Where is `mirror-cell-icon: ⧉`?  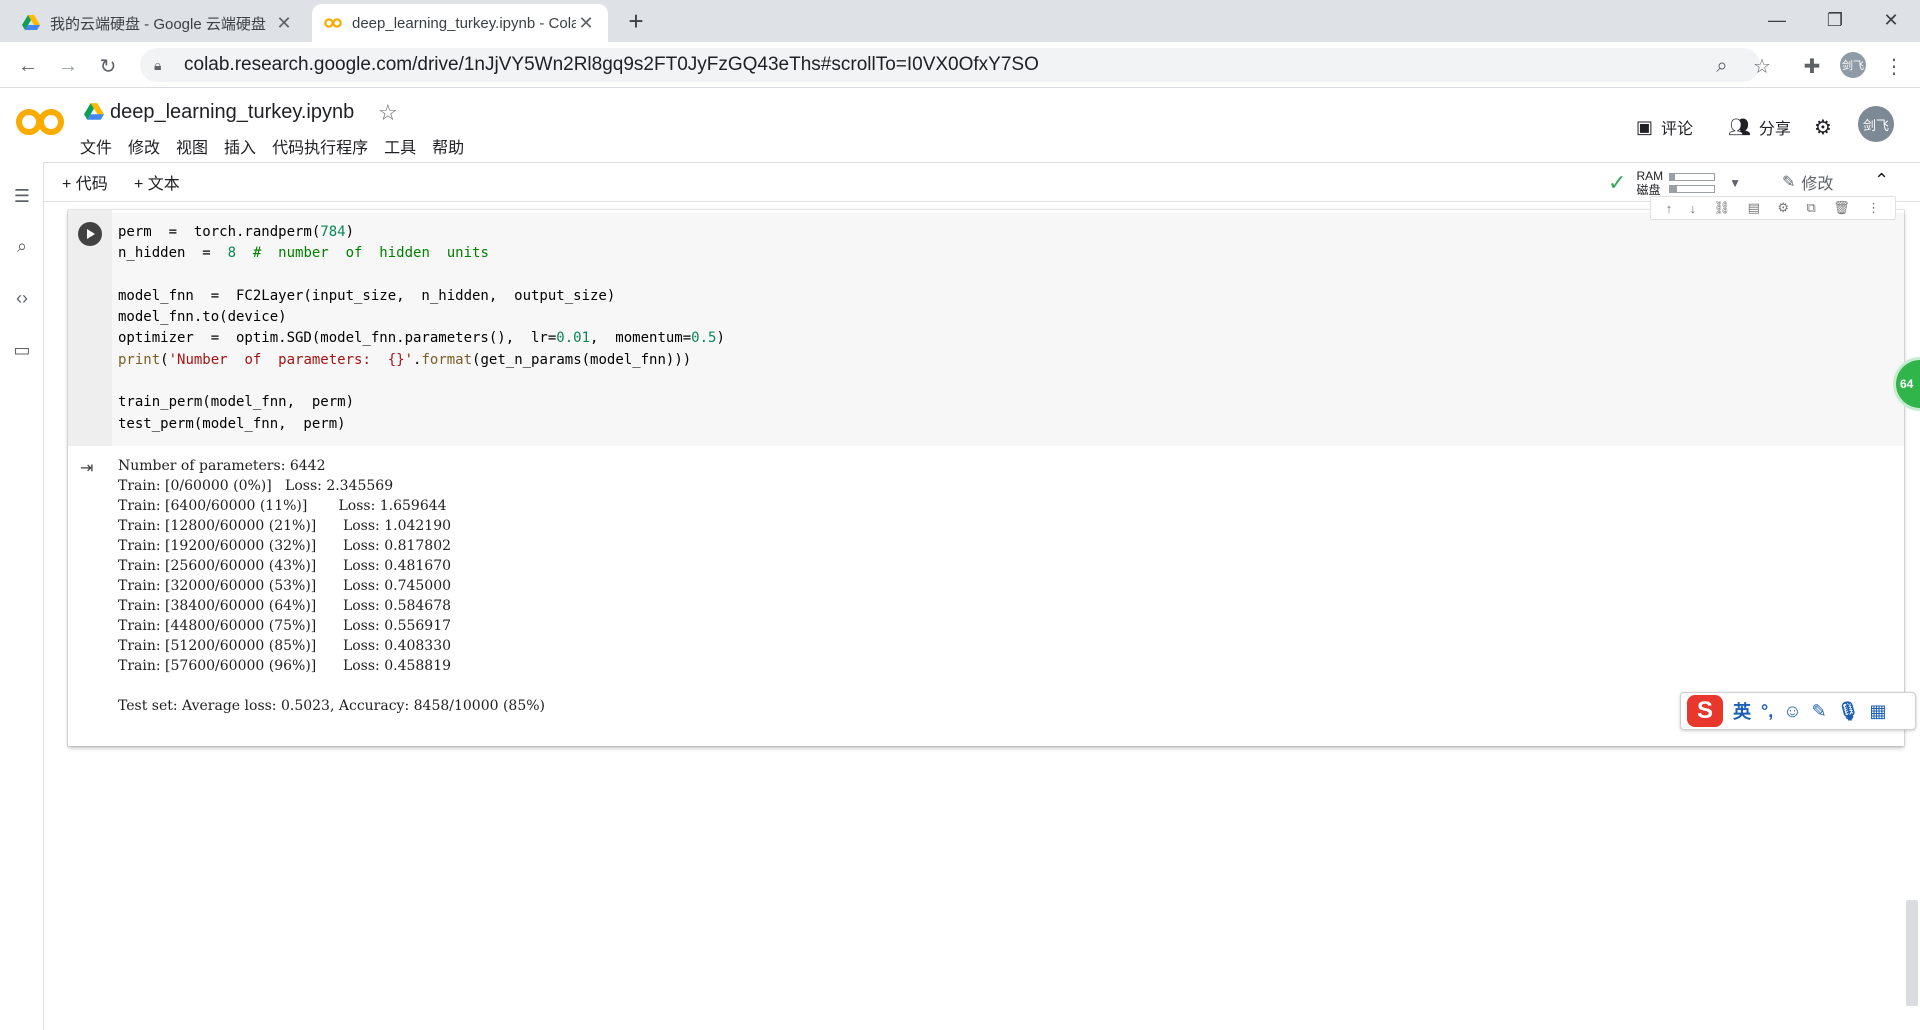
mirror-cell-icon: ⧉ is located at coordinates (1810, 208).